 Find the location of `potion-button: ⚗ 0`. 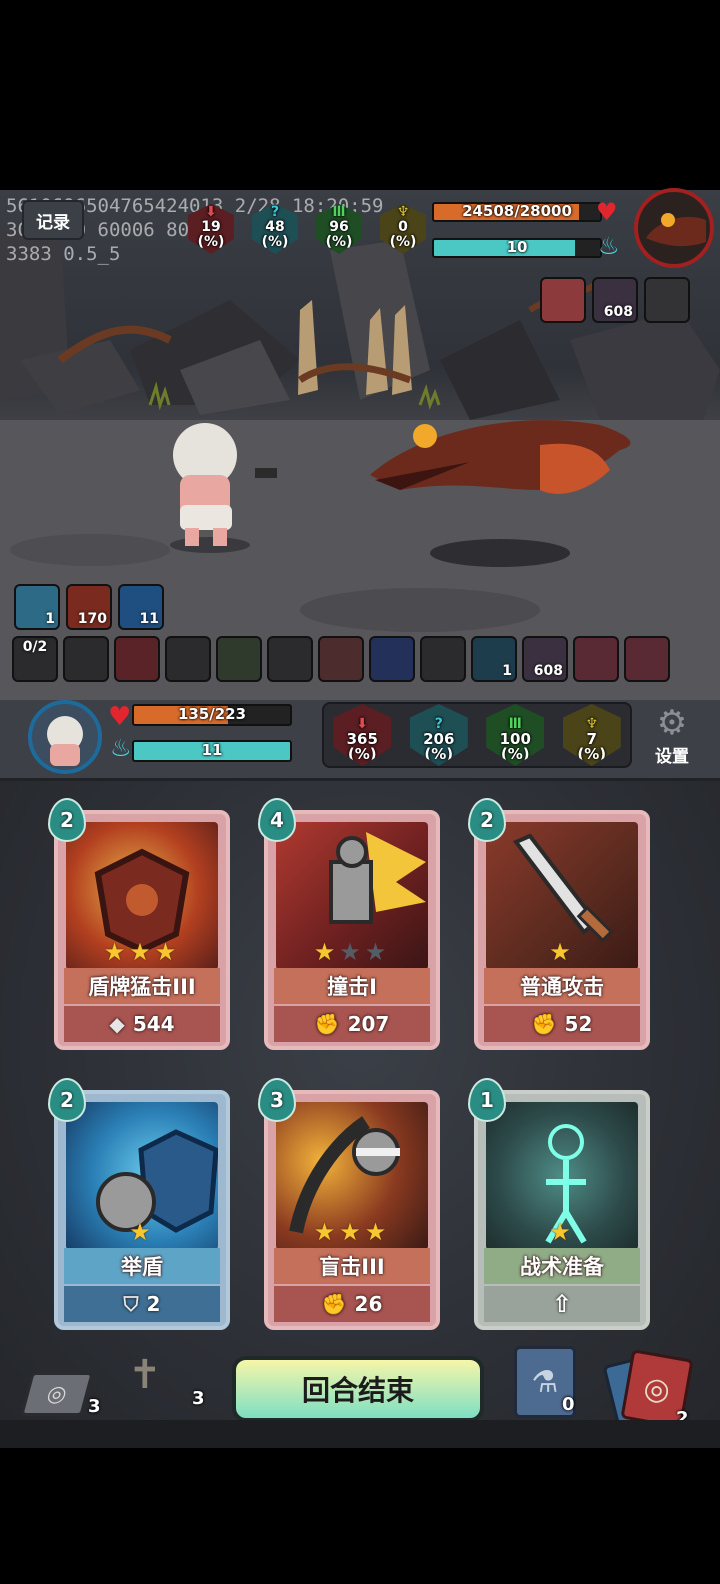

potion-button: ⚗ 0 is located at coordinates (549, 1382).